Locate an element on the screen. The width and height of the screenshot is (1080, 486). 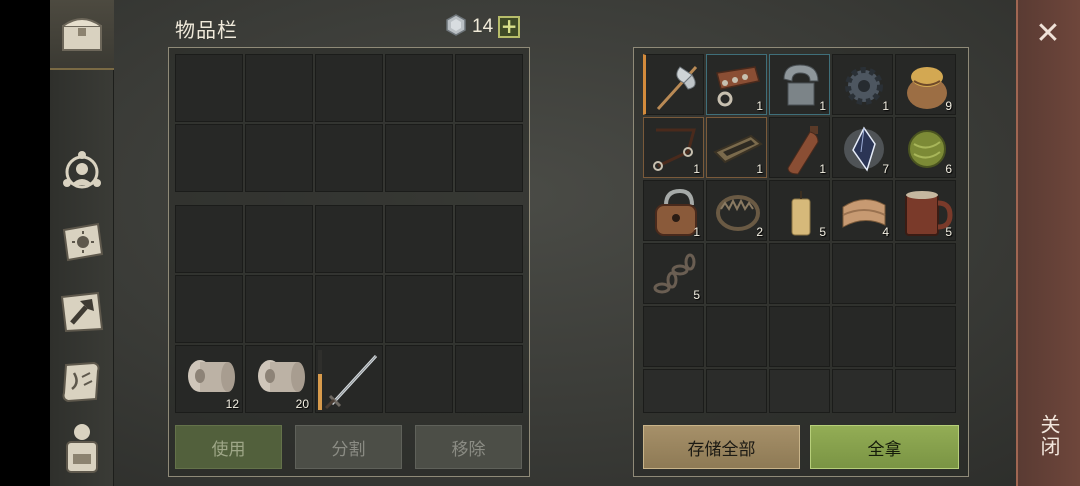
storage-slot-bracket: 1 is located at coordinates (799, 84).